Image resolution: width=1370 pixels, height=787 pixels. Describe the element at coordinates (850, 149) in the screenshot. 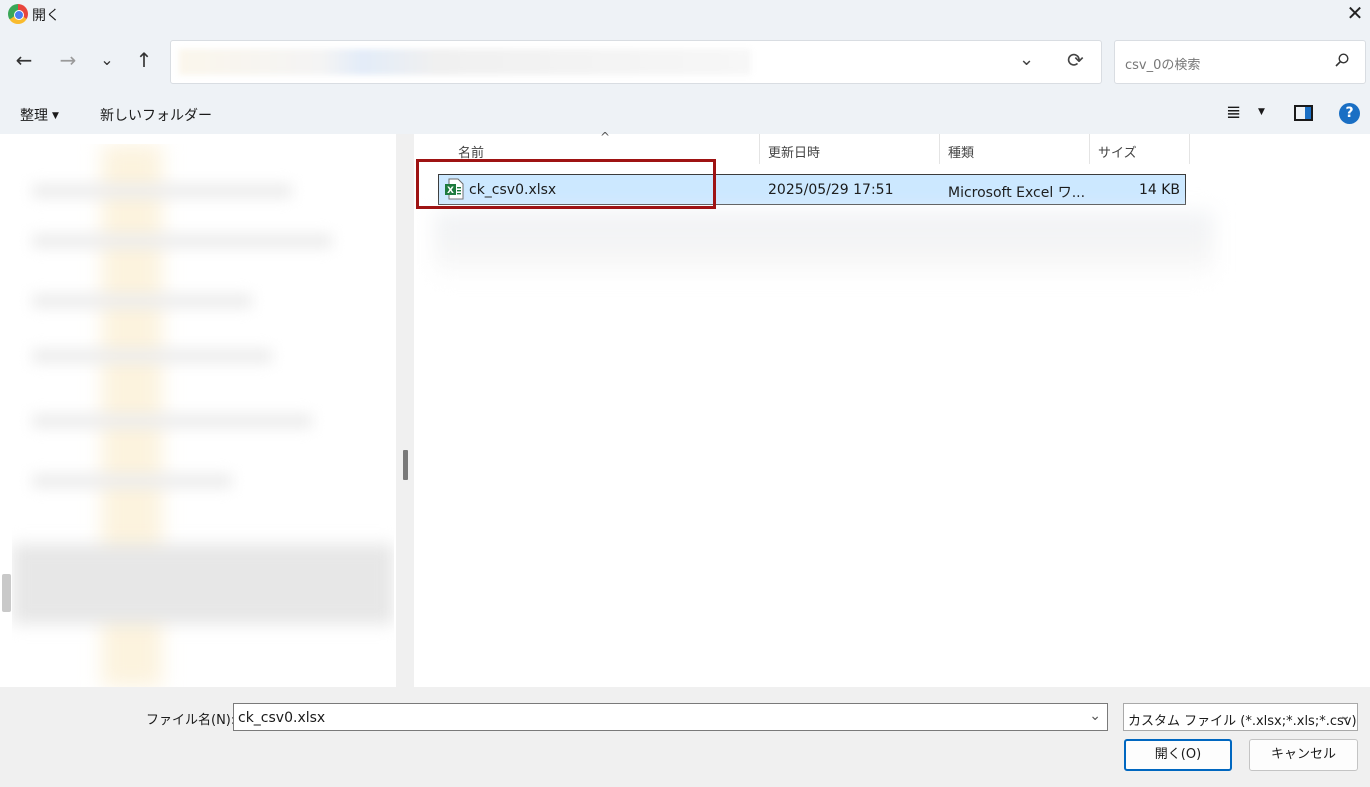

I see `column-header-modified: 更新日時` at that location.